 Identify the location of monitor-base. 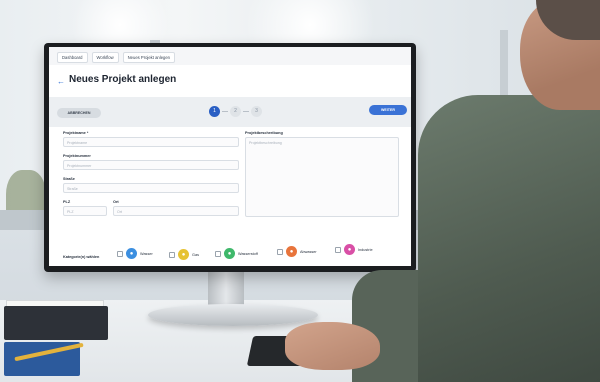
(233, 315).